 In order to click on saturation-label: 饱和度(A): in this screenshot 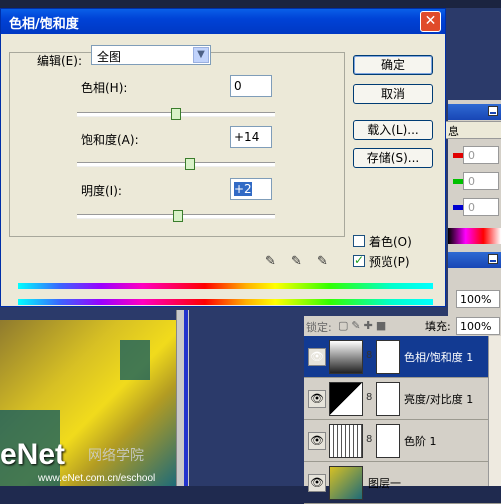, I will do `click(110, 140)`.